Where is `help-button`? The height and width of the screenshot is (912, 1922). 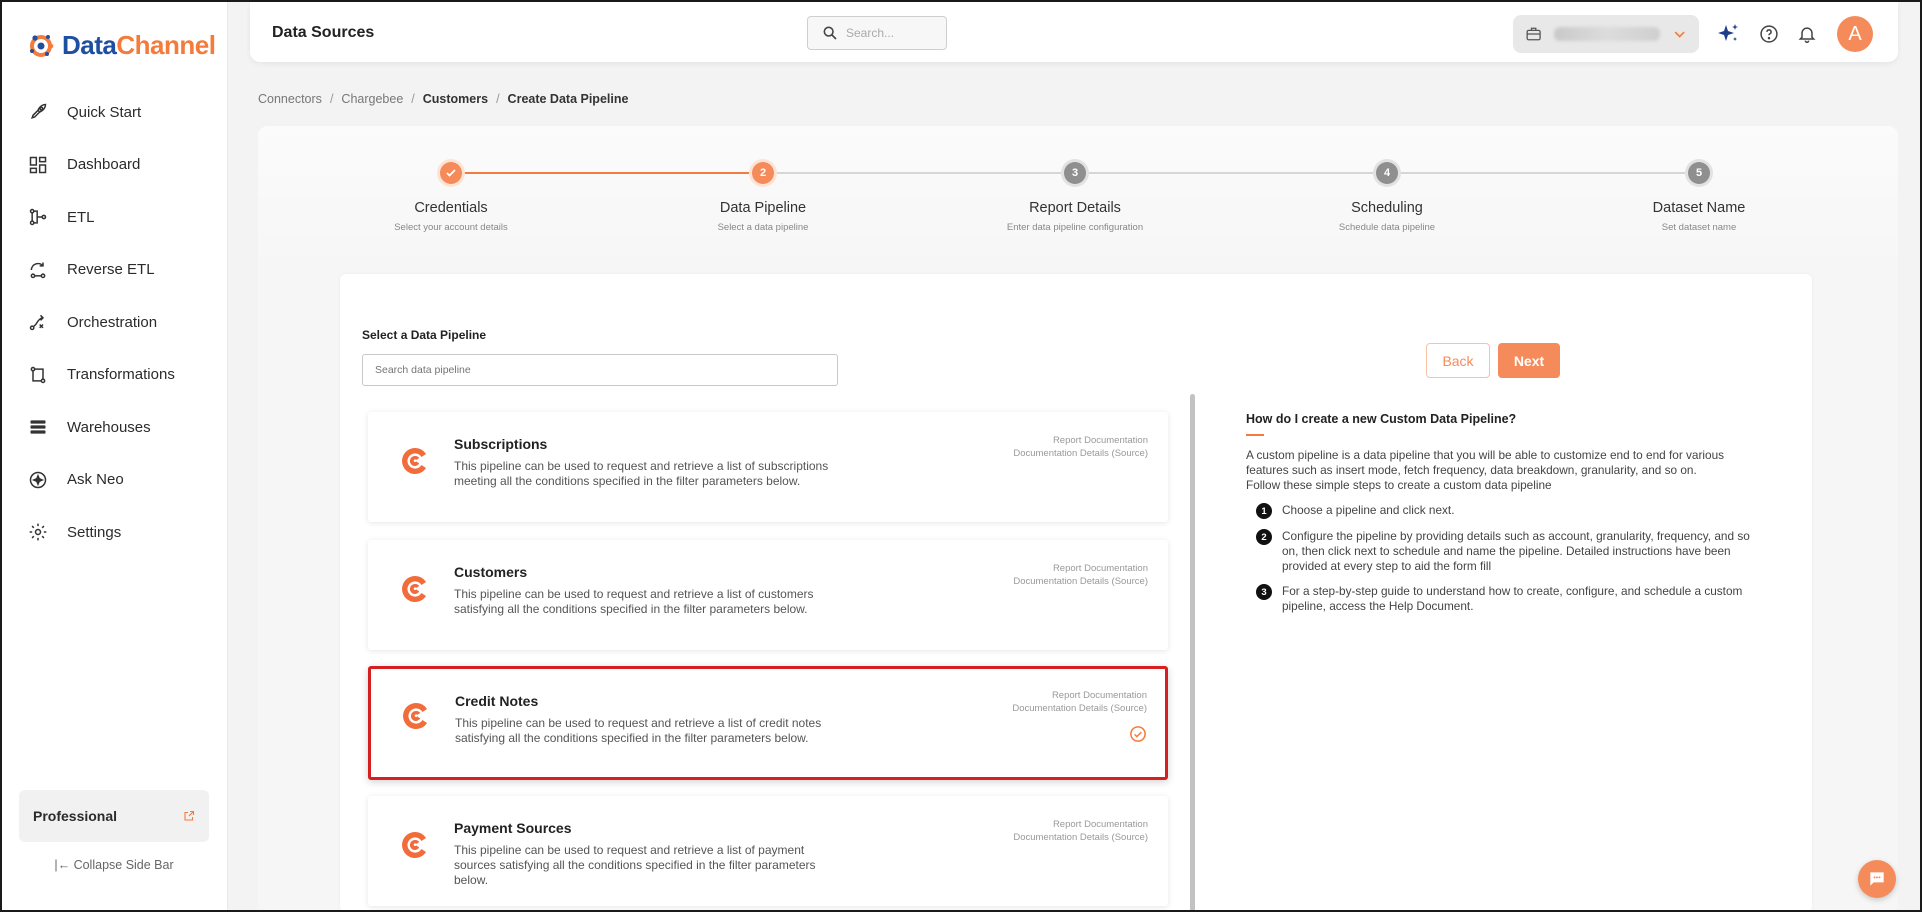
help-button is located at coordinates (1769, 34).